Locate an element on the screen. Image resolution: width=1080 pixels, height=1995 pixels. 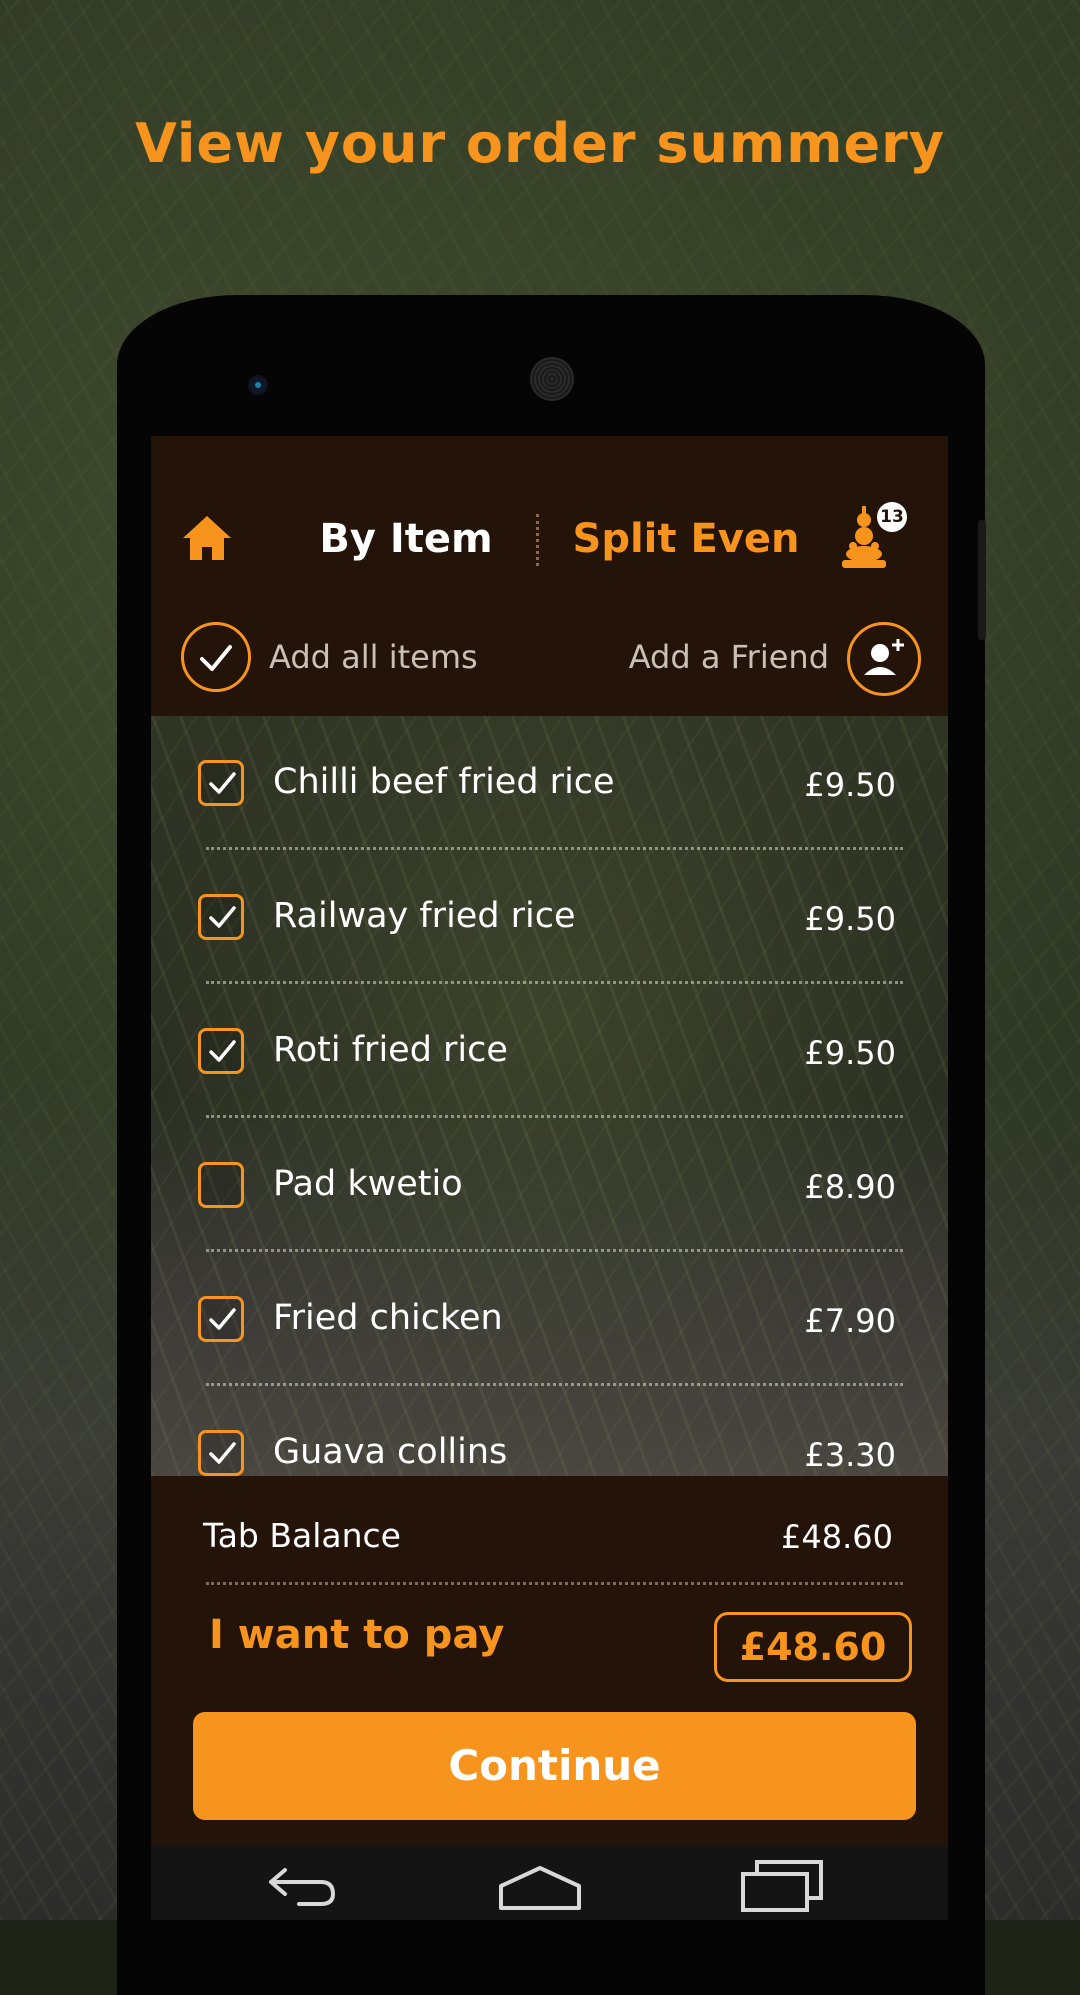
guest-count-badge: 13 is located at coordinates (892, 517).